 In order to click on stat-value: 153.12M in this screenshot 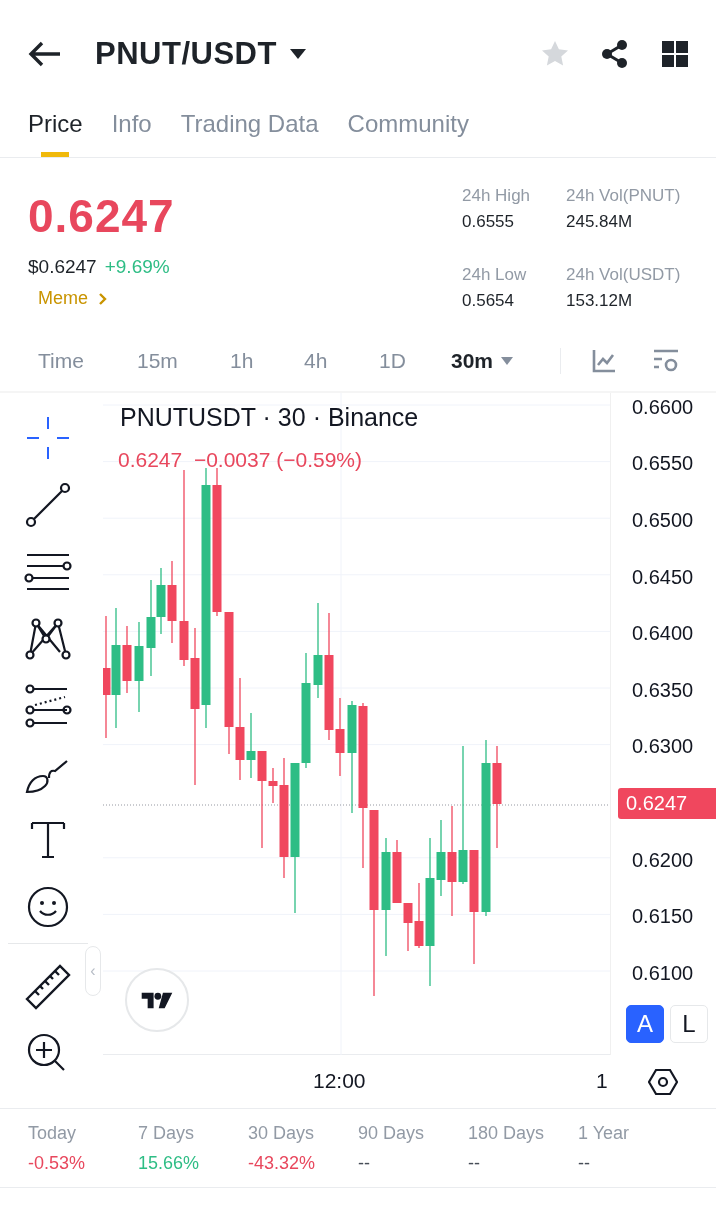, I will do `click(600, 301)`.